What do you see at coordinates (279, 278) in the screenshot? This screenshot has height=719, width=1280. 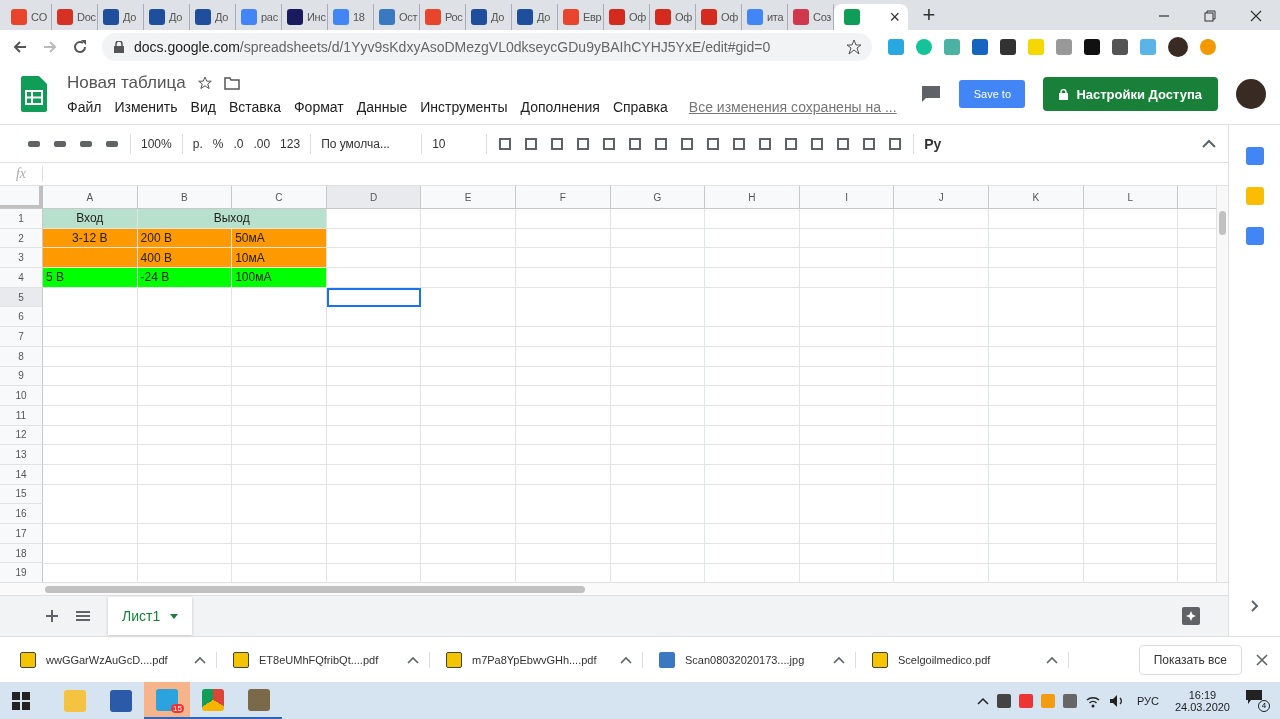 I see `table-cell: 100мА` at bounding box center [279, 278].